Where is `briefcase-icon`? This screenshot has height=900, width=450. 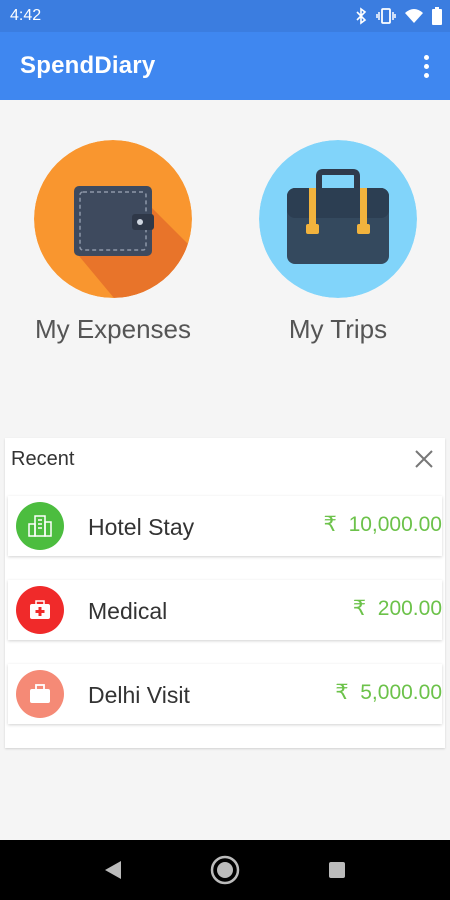 briefcase-icon is located at coordinates (338, 219).